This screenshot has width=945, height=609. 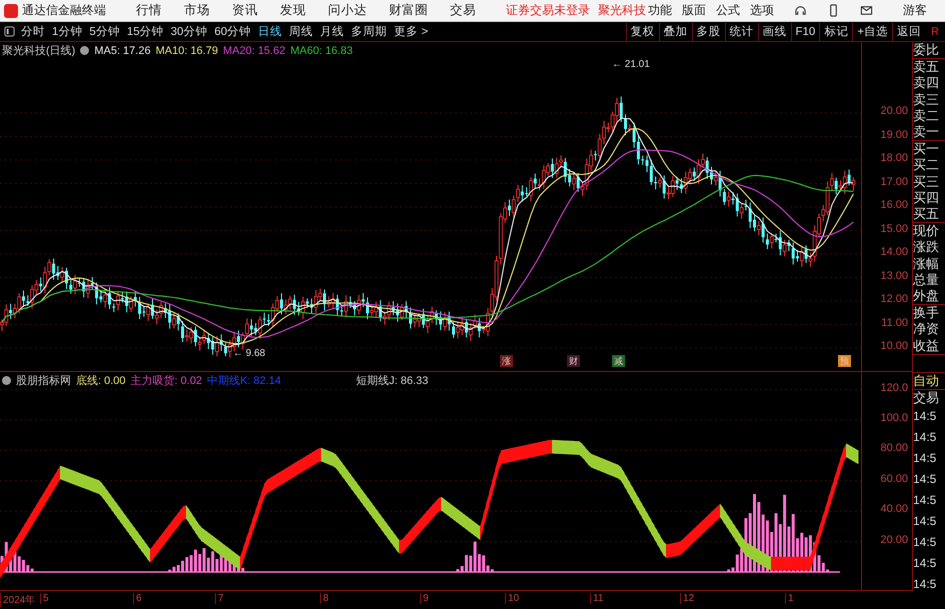 What do you see at coordinates (926, 165) in the screenshot?
I see `quote-label: 买二` at bounding box center [926, 165].